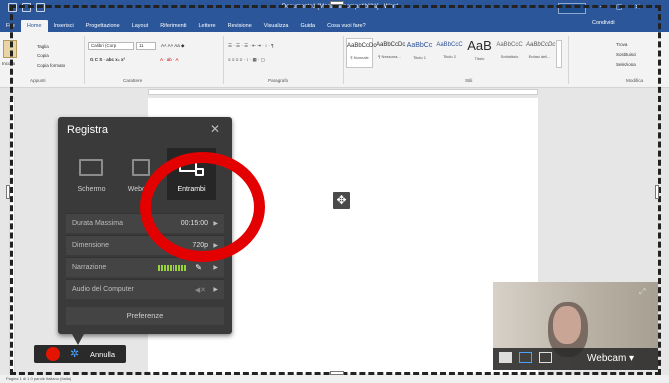 The image size is (669, 383). I want to click on webcam-layout-full-icon, so click(505, 357).